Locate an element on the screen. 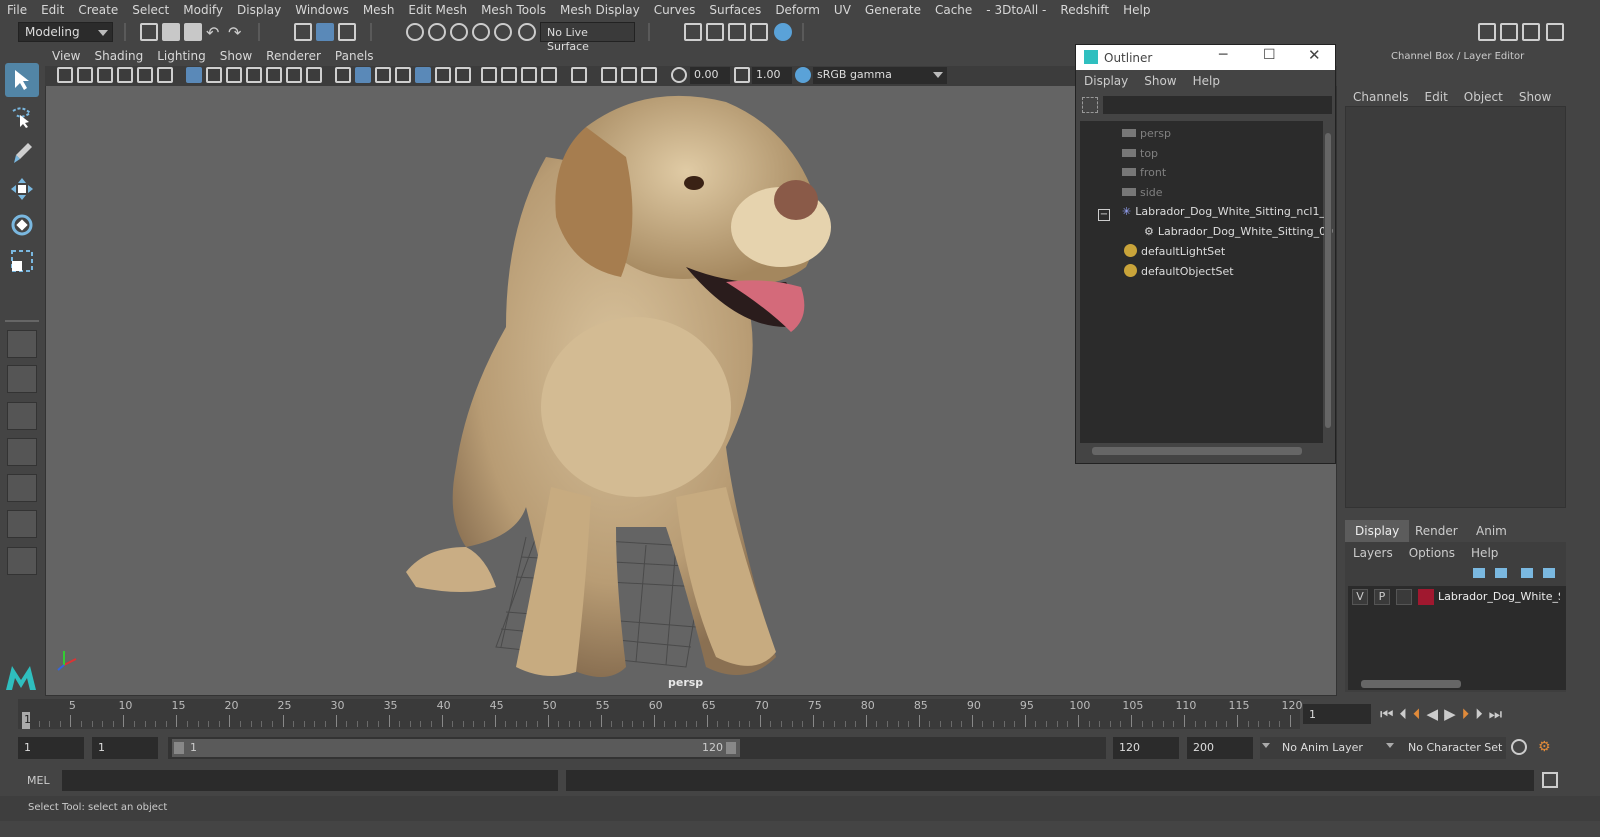 This screenshot has height=837, width=1600. menu-create: Create is located at coordinates (98, 10).